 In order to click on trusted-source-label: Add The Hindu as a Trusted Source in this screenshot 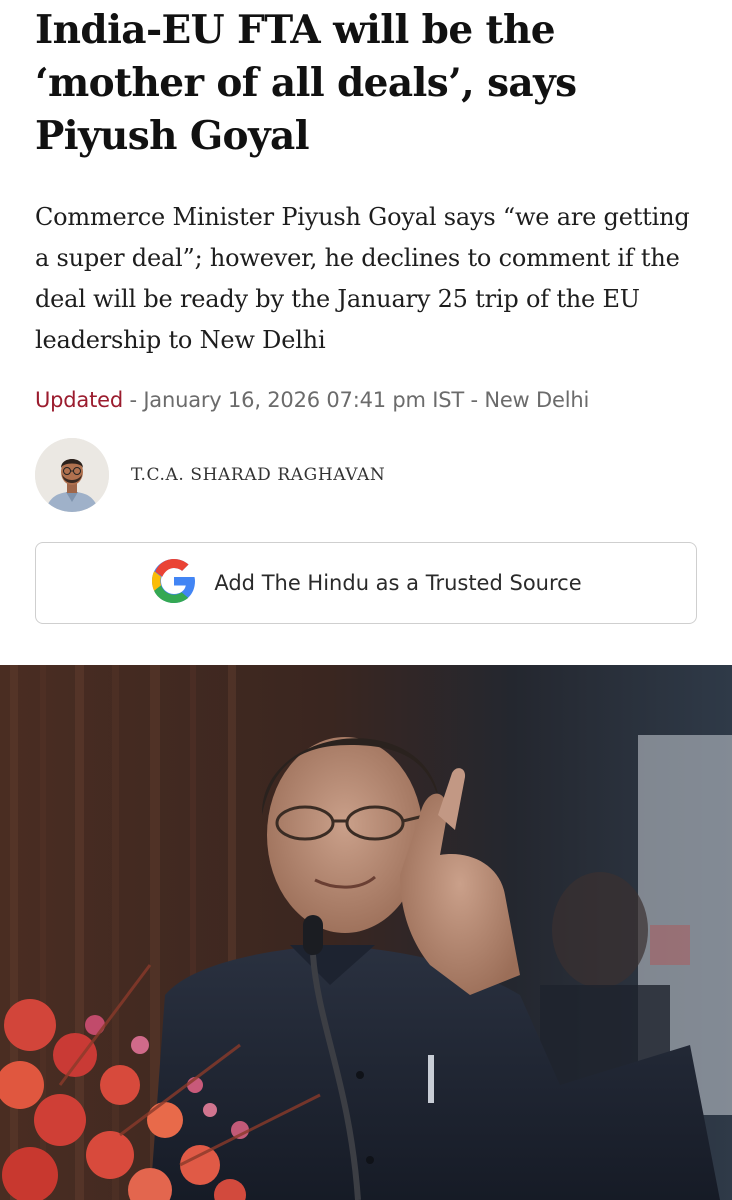, I will do `click(398, 583)`.